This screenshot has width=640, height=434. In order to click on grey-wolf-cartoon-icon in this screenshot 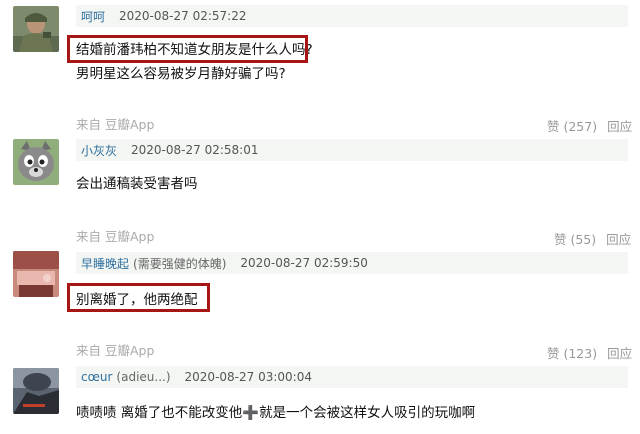, I will do `click(36, 162)`.